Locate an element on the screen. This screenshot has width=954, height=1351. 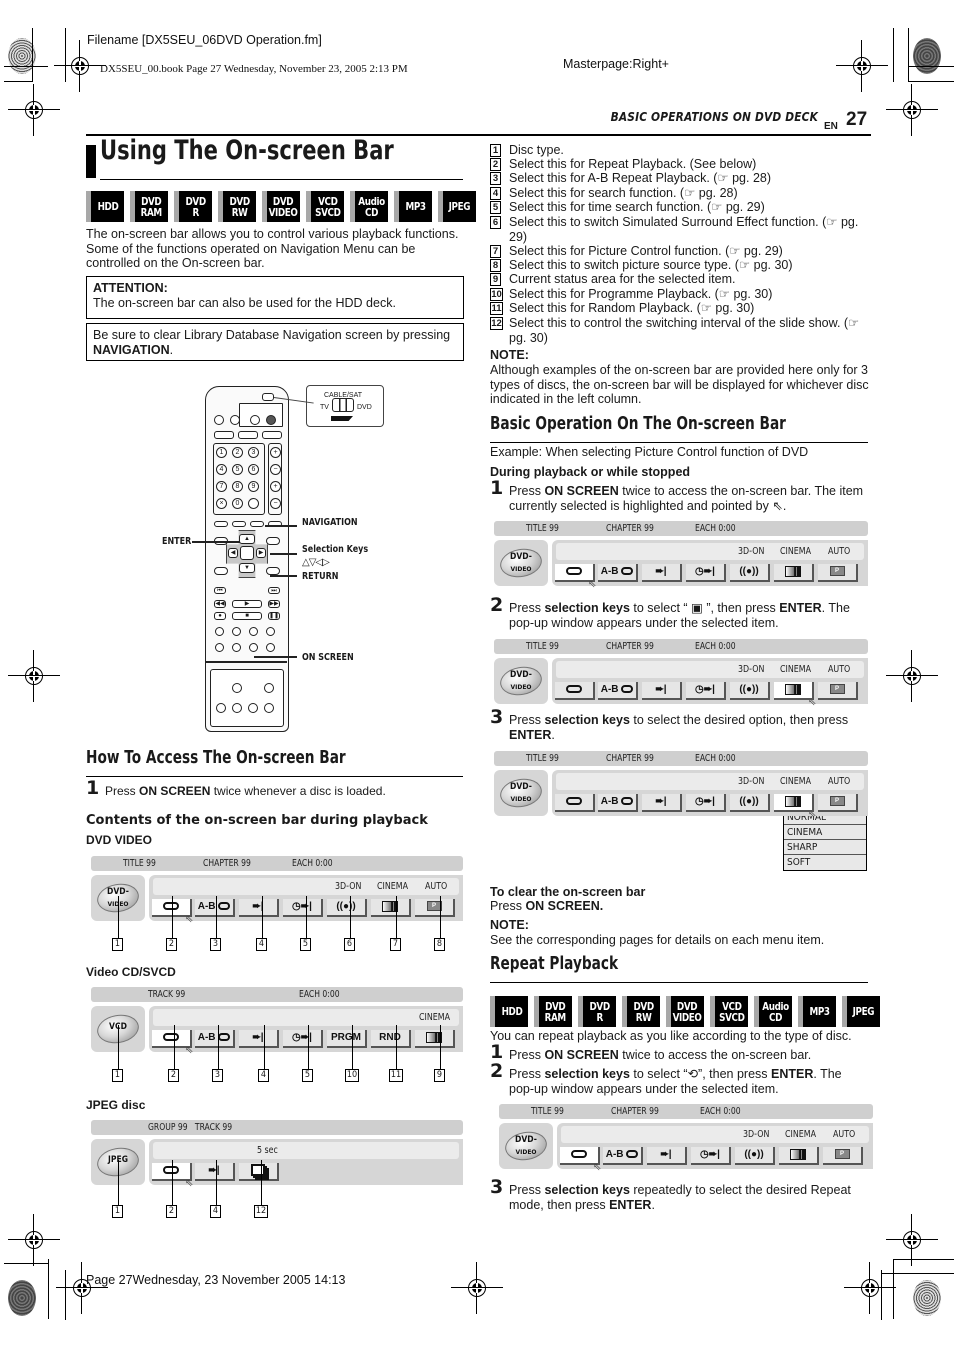
callout-number: 3 is located at coordinates (215, 944).